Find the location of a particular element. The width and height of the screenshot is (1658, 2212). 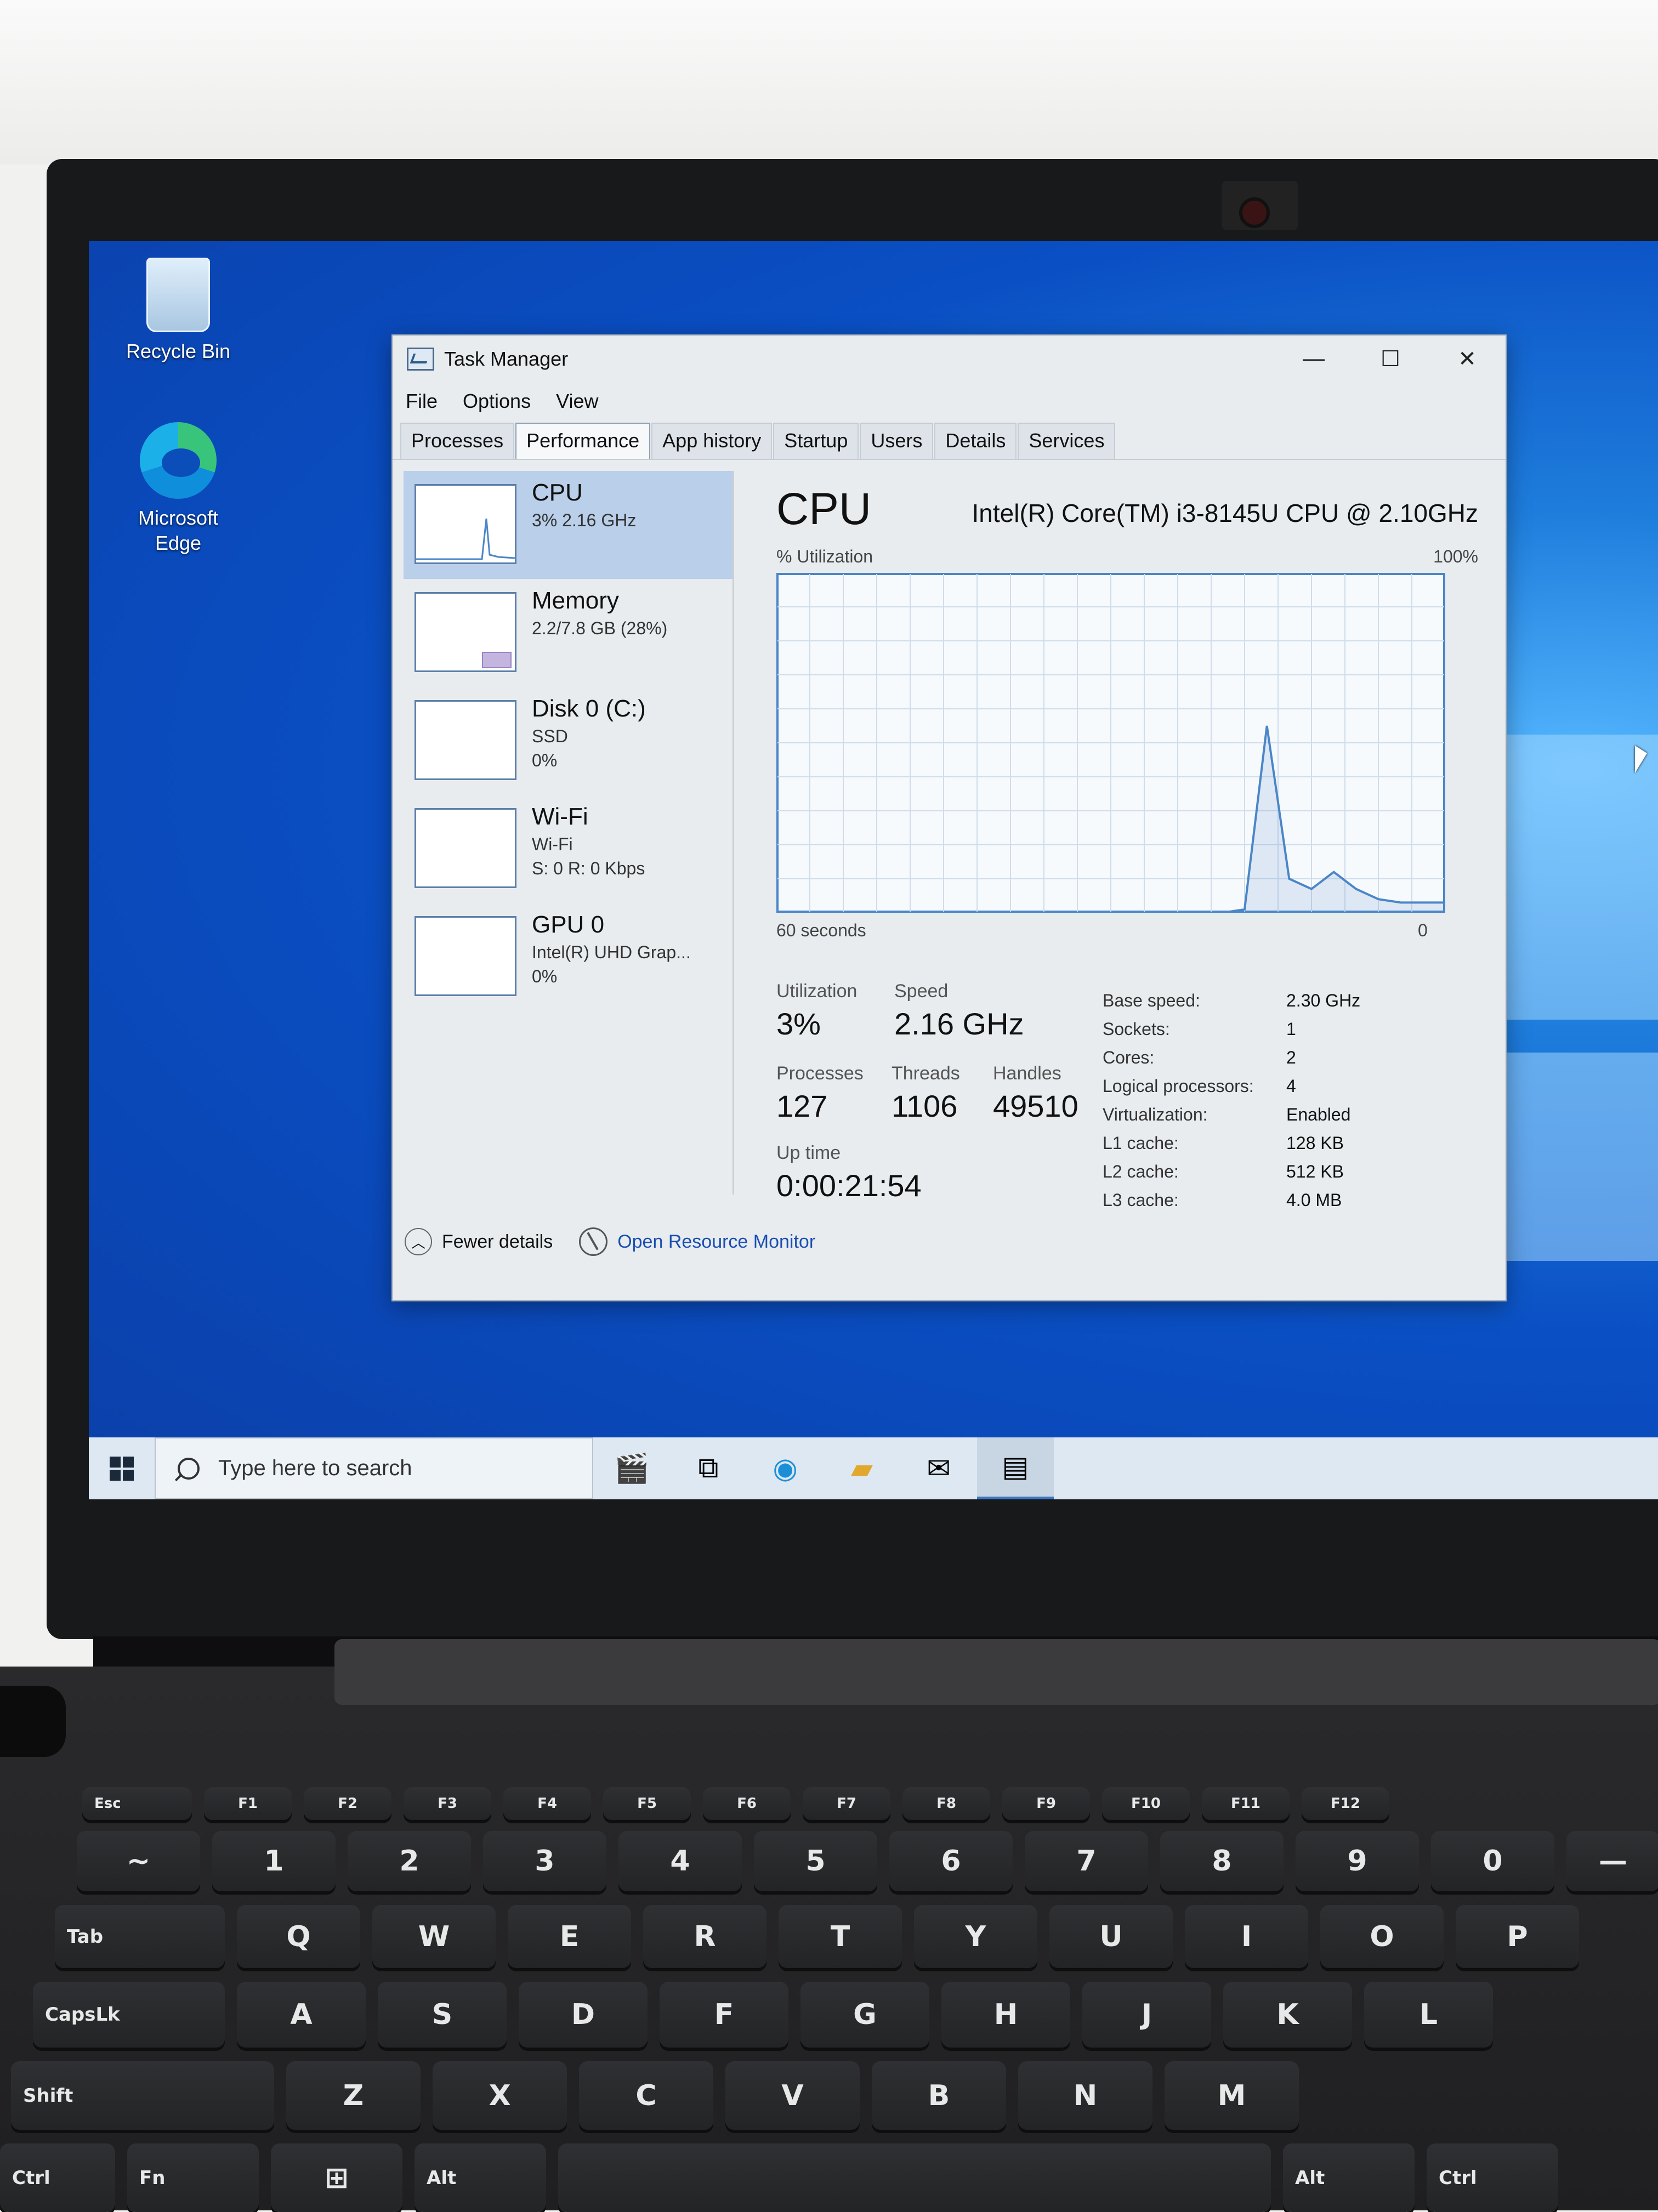

key: P is located at coordinates (1517, 1936).